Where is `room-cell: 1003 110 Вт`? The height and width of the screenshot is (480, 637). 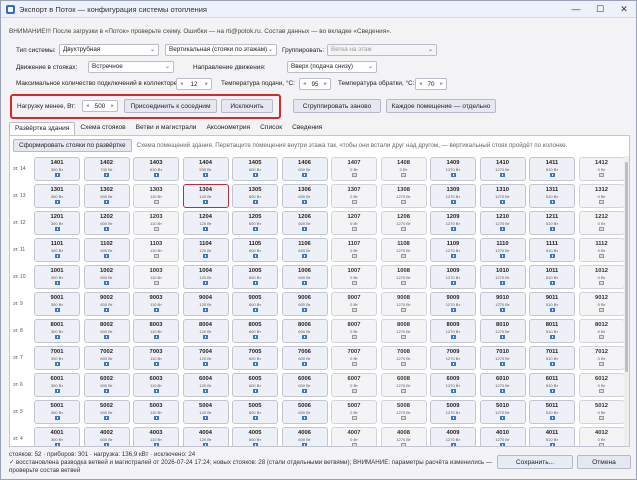 room-cell: 1003 110 Вт is located at coordinates (156, 277).